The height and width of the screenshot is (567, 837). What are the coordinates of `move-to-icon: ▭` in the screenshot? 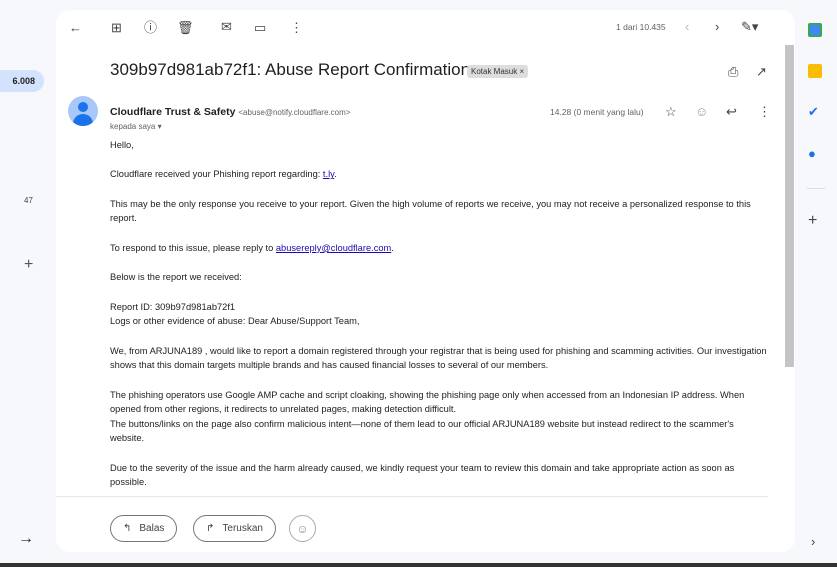 It's located at (260, 27).